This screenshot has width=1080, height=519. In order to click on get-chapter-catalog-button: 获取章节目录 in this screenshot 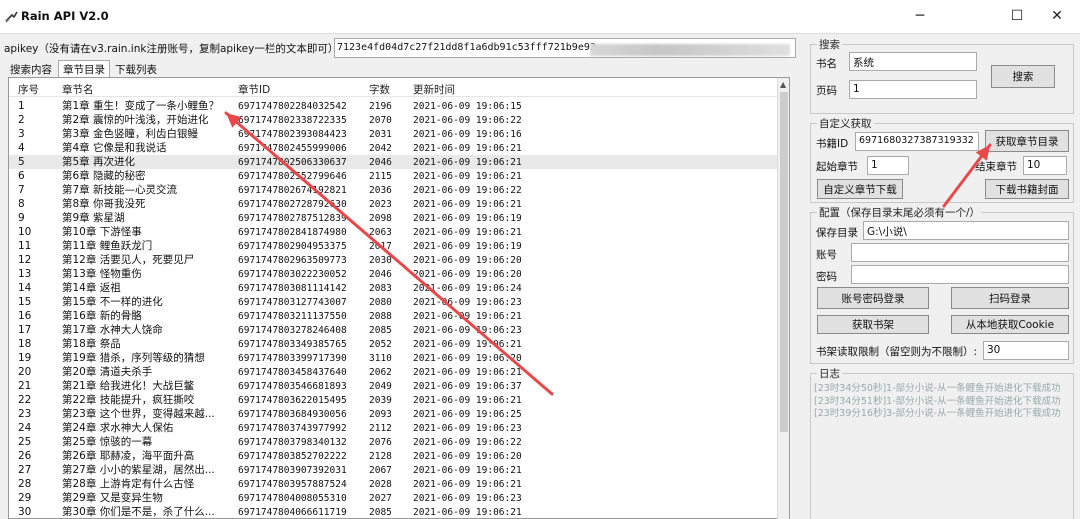, I will do `click(1027, 141)`.